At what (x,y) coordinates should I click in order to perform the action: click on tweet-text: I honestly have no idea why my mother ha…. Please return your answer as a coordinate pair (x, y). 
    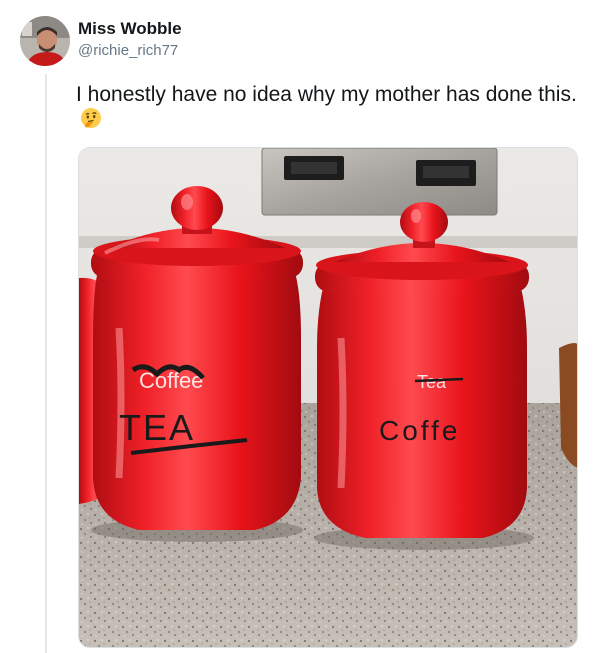
    Looking at the image, I should click on (328, 107).